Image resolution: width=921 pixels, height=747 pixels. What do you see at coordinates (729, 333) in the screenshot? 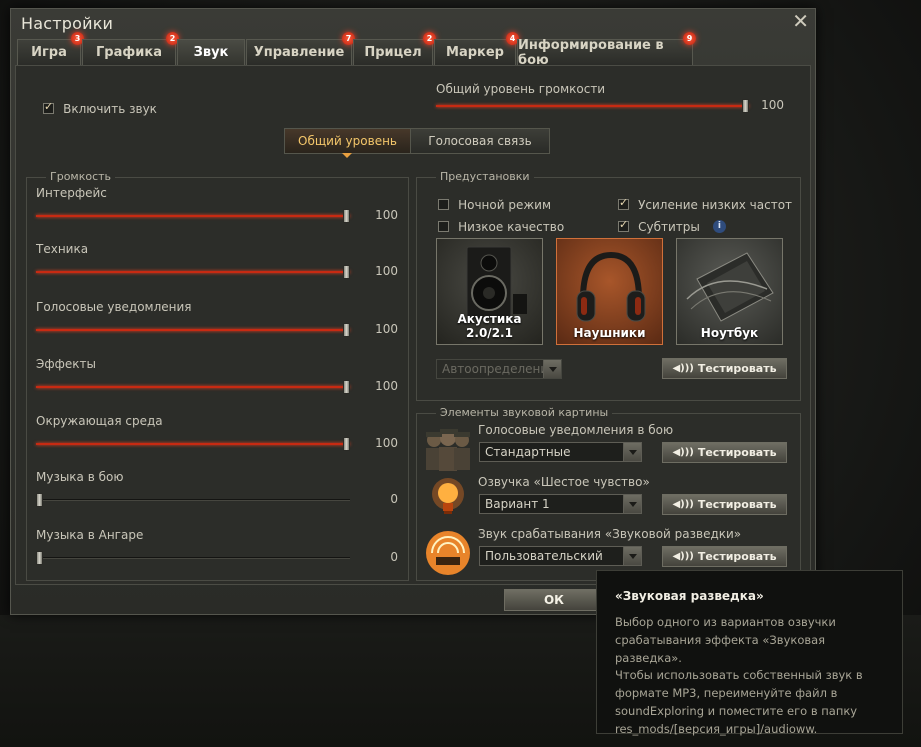
I see `device-label: Ноутбук` at bounding box center [729, 333].